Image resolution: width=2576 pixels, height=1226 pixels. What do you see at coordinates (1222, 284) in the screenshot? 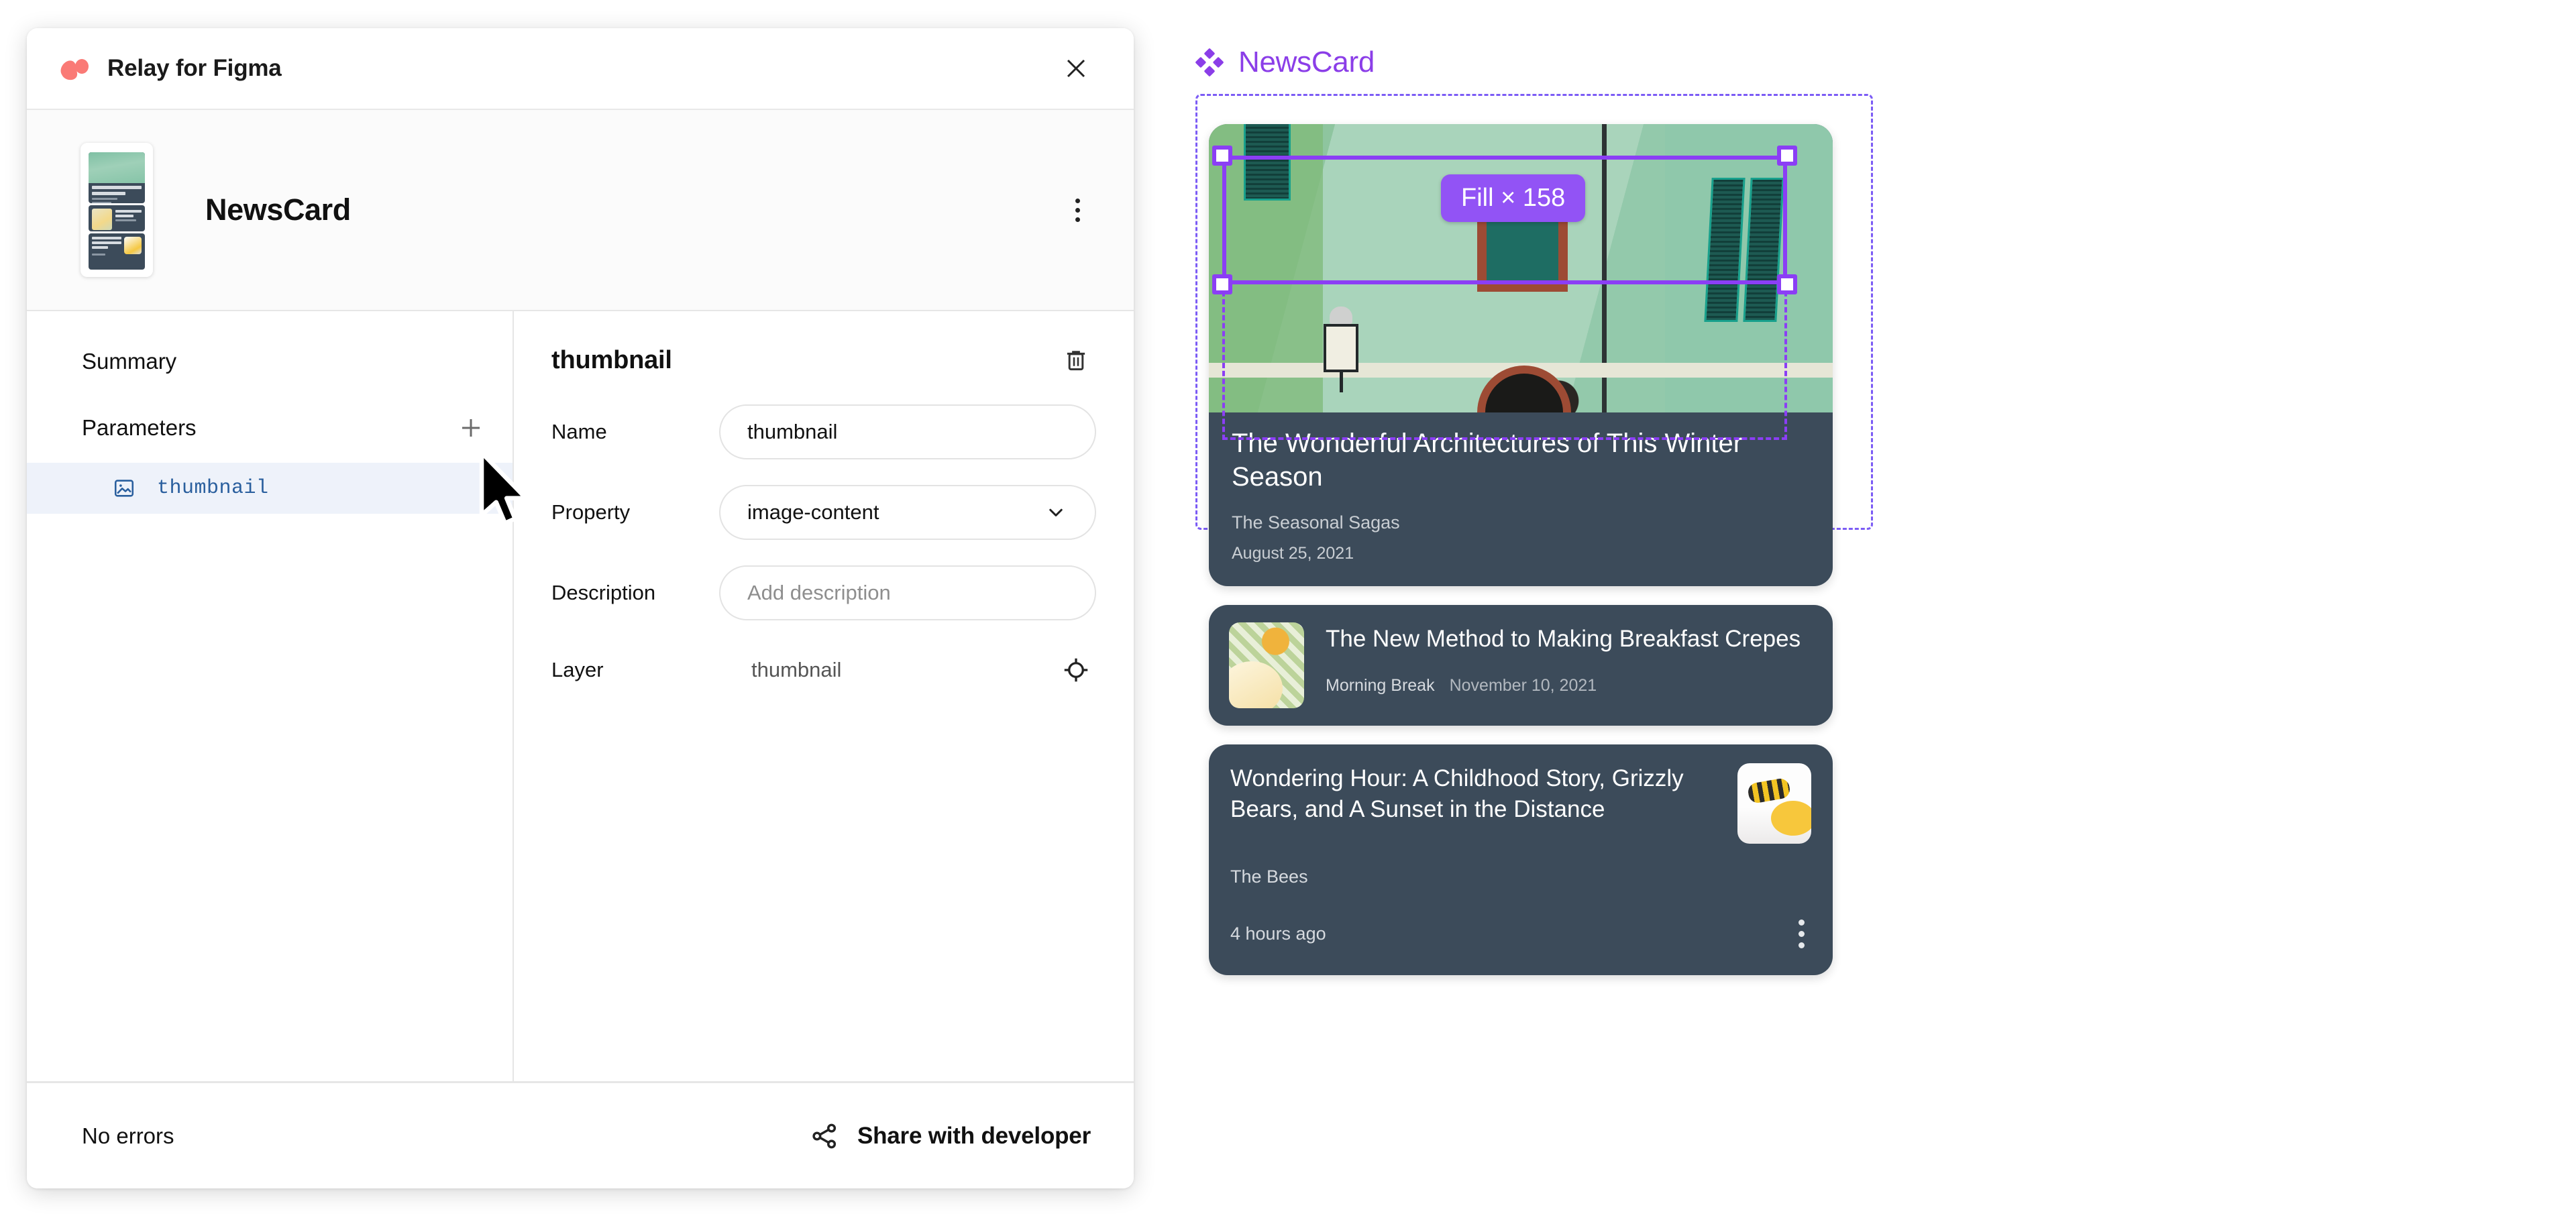
I see `resize-handle-bottom-left` at bounding box center [1222, 284].